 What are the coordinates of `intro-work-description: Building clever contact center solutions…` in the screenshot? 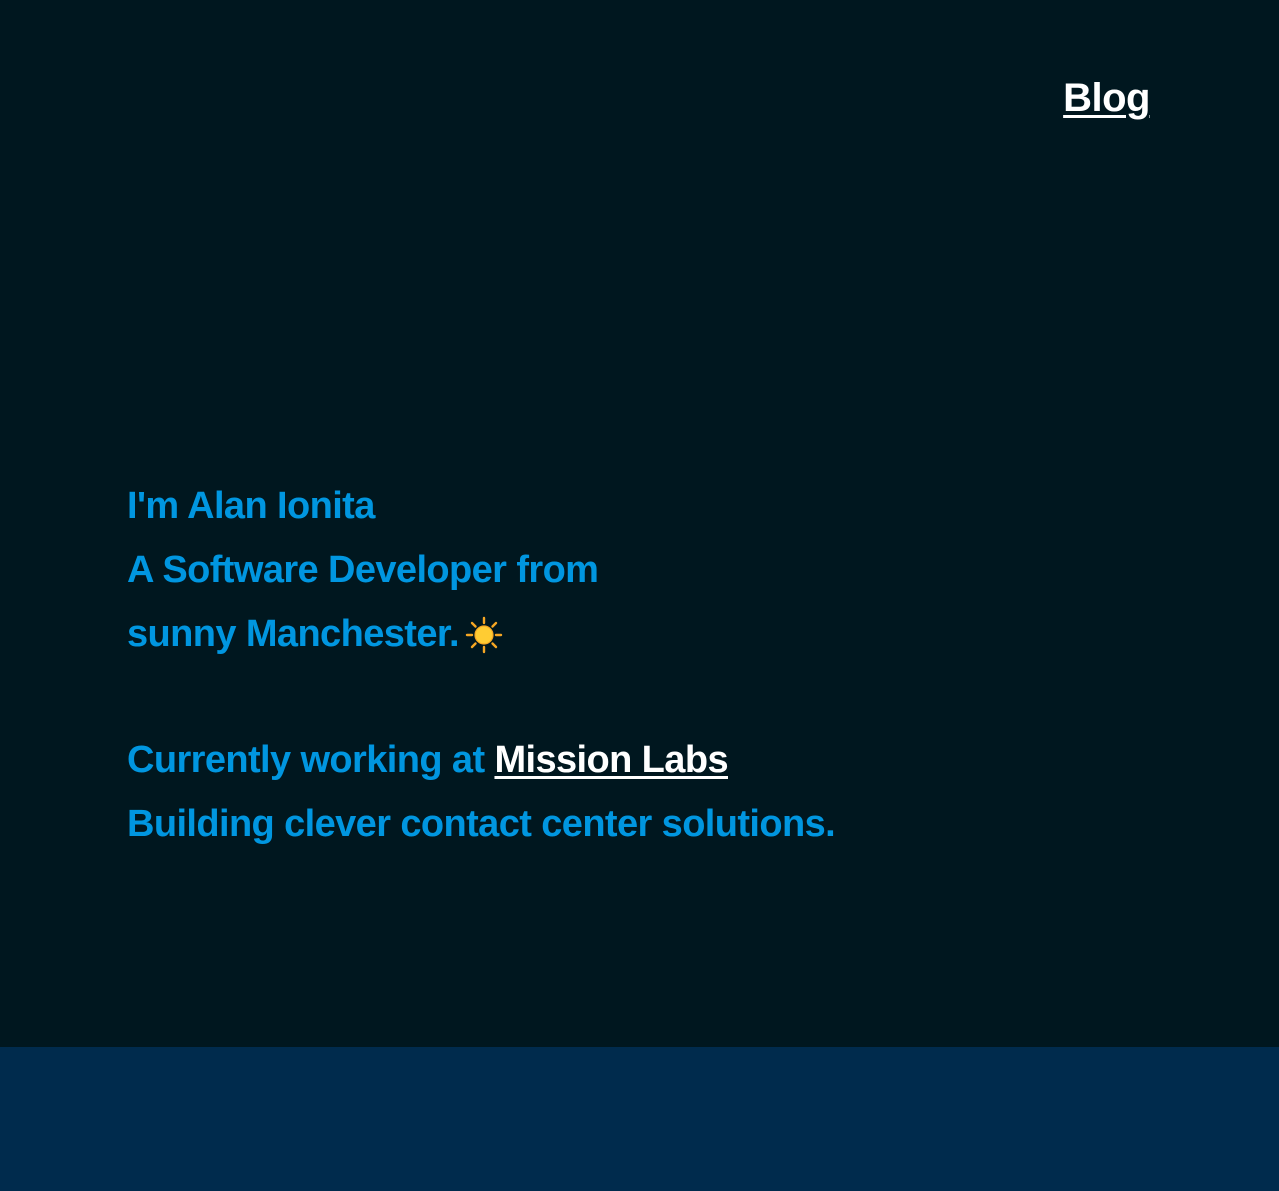 It's located at (481, 824).